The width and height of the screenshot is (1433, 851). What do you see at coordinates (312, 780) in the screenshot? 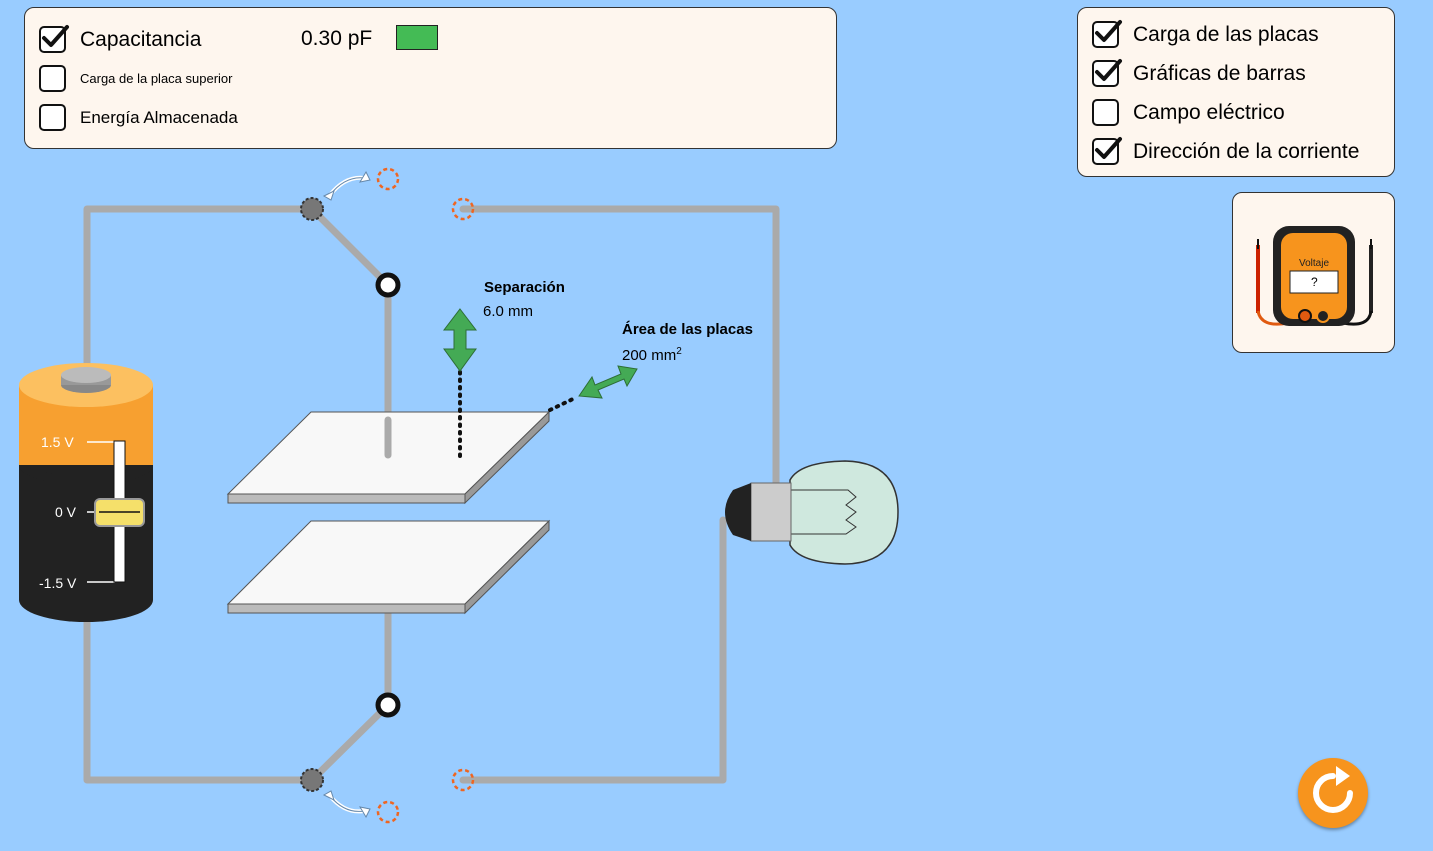
I see `bottom-switch-hinge` at bounding box center [312, 780].